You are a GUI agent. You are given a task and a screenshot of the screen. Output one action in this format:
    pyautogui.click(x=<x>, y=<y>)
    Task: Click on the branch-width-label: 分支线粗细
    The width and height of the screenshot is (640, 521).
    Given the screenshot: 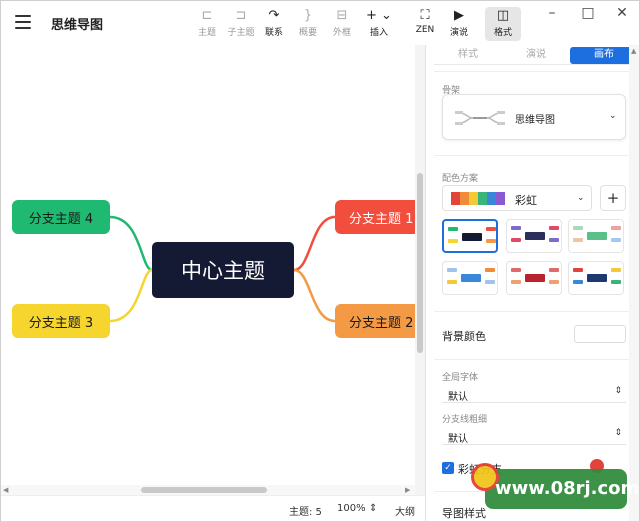 What is the action you would take?
    pyautogui.click(x=465, y=420)
    